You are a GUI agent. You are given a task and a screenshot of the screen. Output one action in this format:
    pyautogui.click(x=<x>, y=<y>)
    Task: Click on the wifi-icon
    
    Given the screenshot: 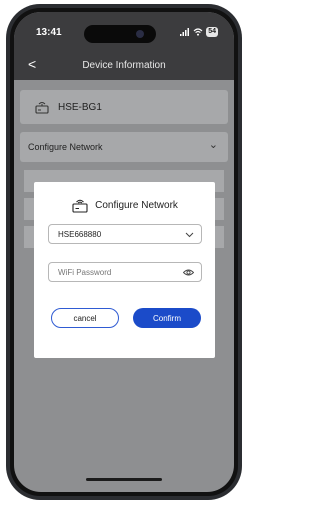 What is the action you would take?
    pyautogui.click(x=198, y=32)
    